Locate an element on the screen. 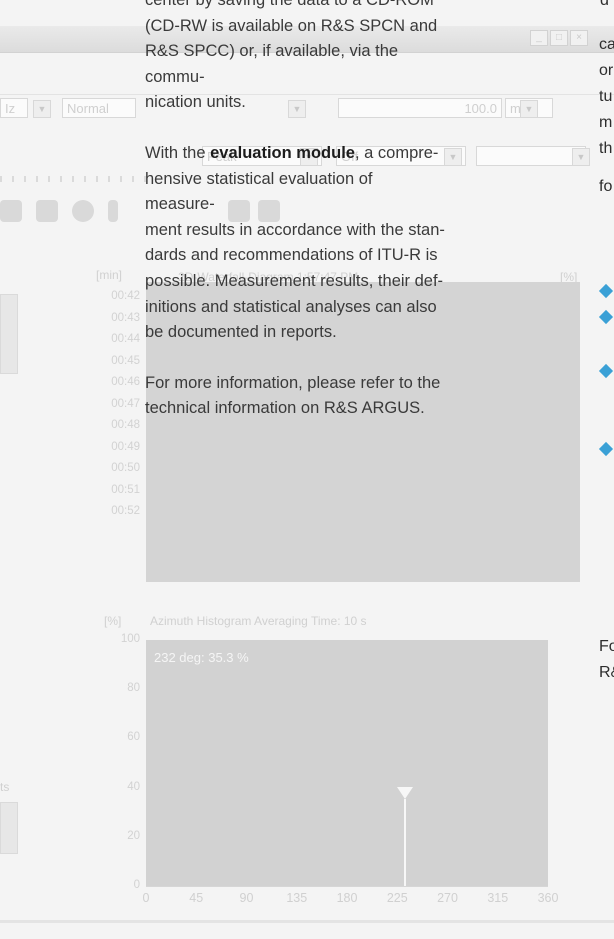 This screenshot has height=939, width=614. cut-text-2: ca is located at coordinates (606, 44).